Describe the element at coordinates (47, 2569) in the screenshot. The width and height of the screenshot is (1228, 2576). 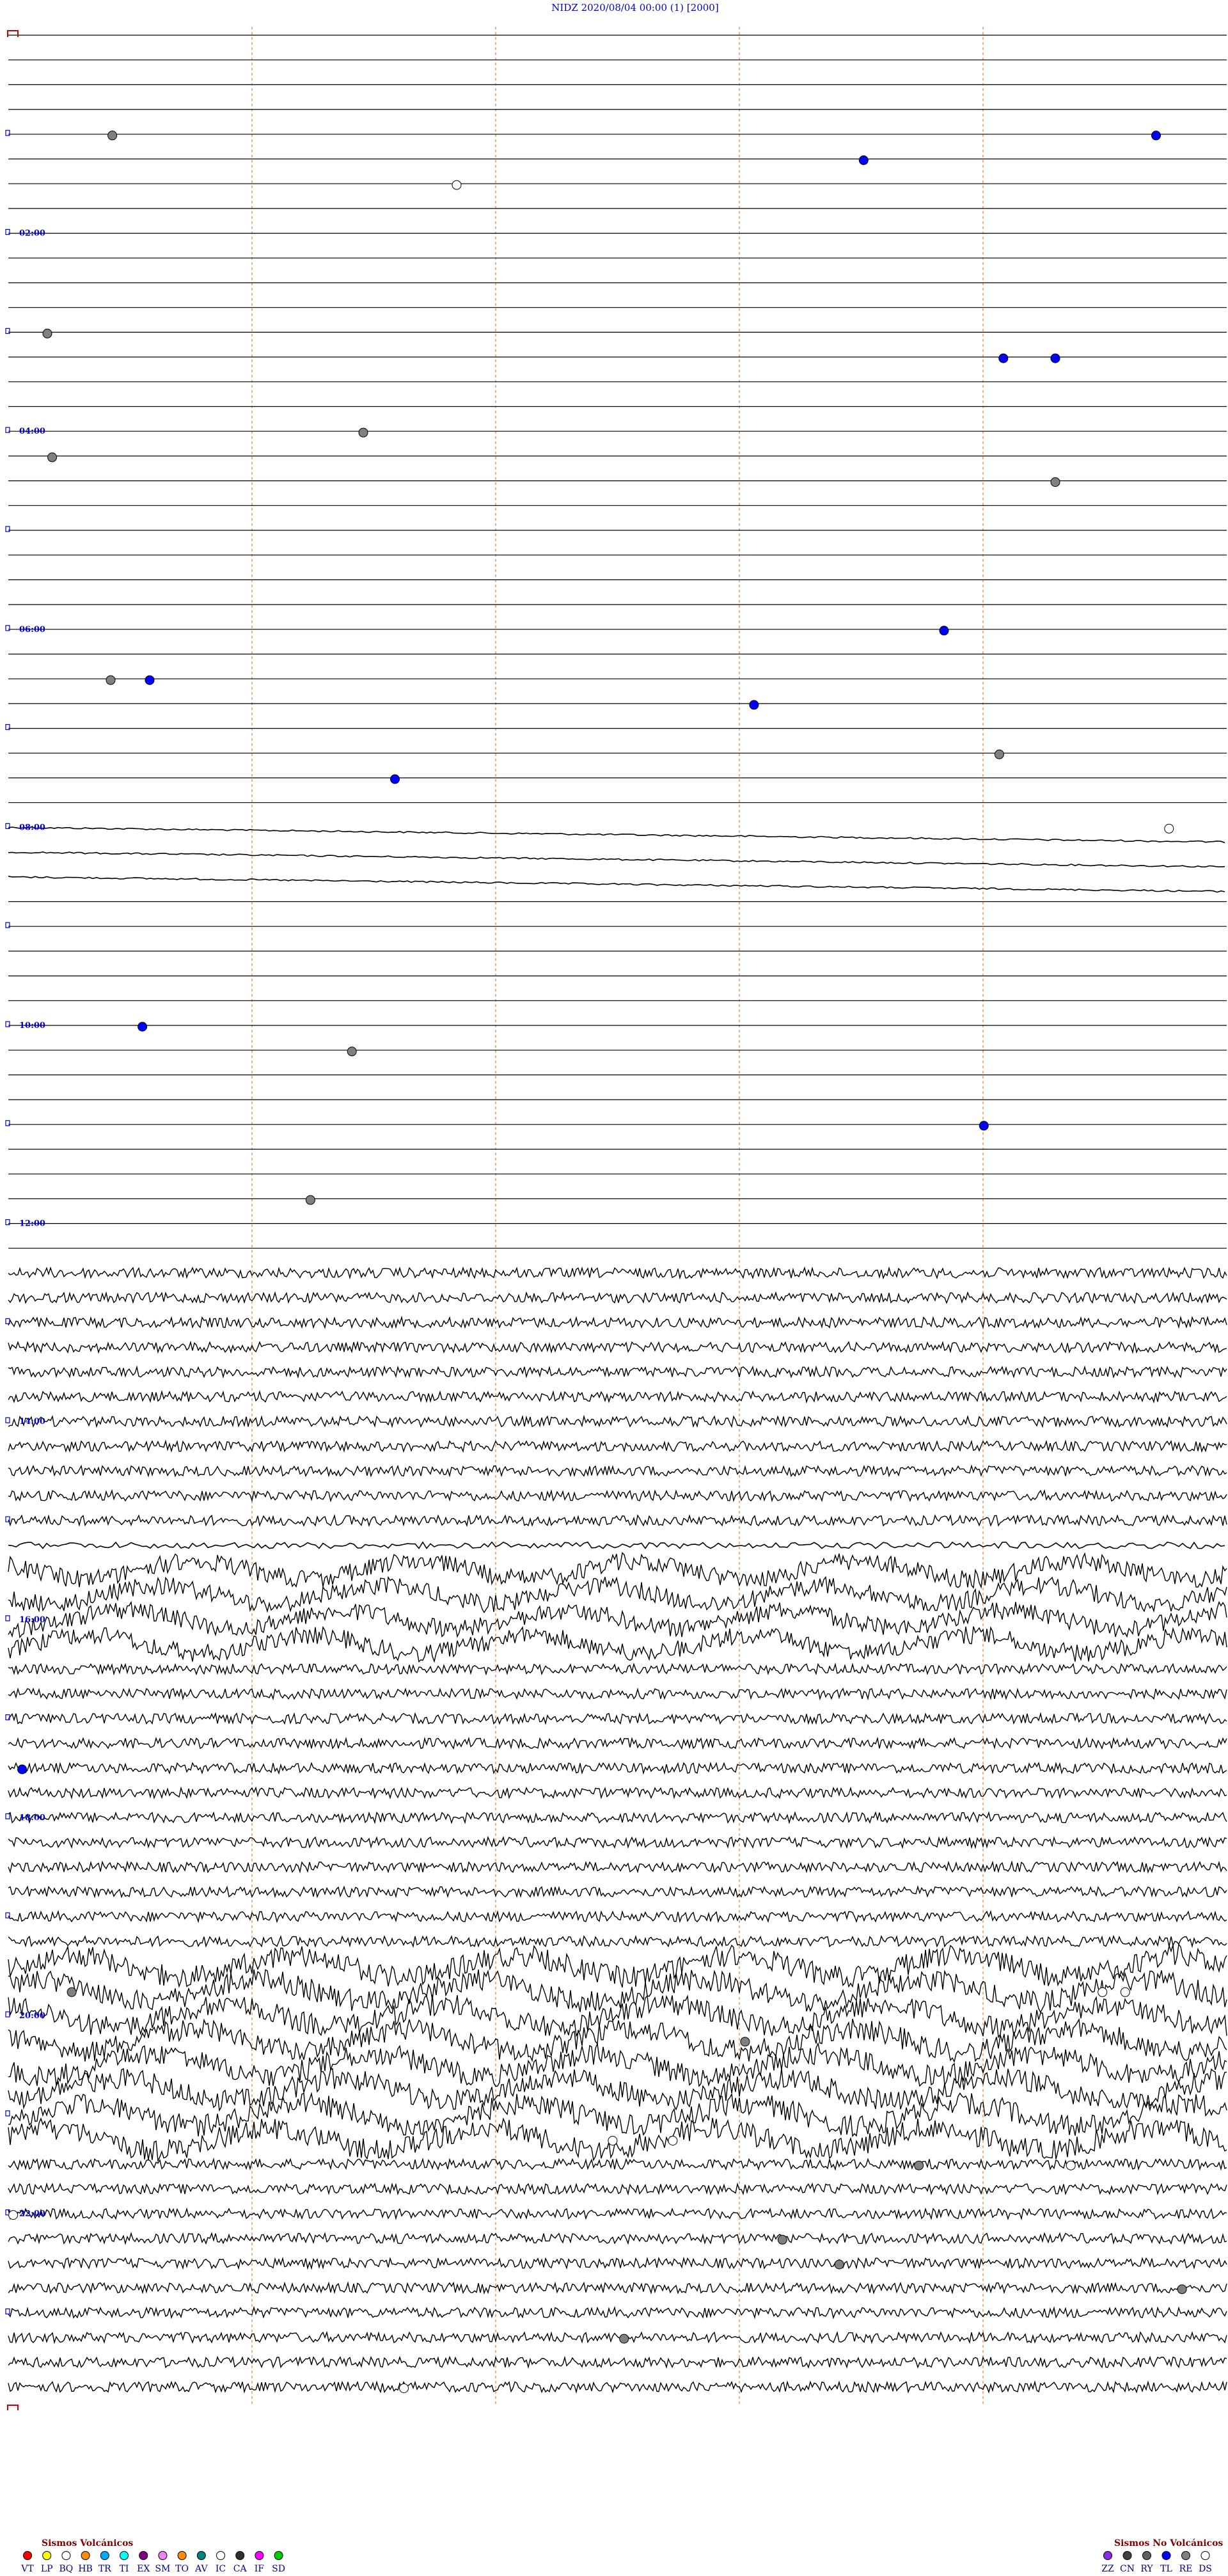
I see `legend-code: LP` at that location.